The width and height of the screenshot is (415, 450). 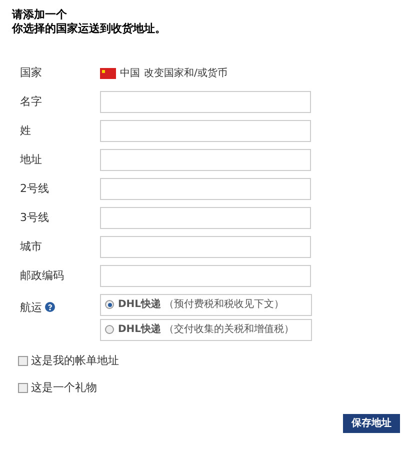 What do you see at coordinates (31, 102) in the screenshot?
I see `field-label: 名字` at bounding box center [31, 102].